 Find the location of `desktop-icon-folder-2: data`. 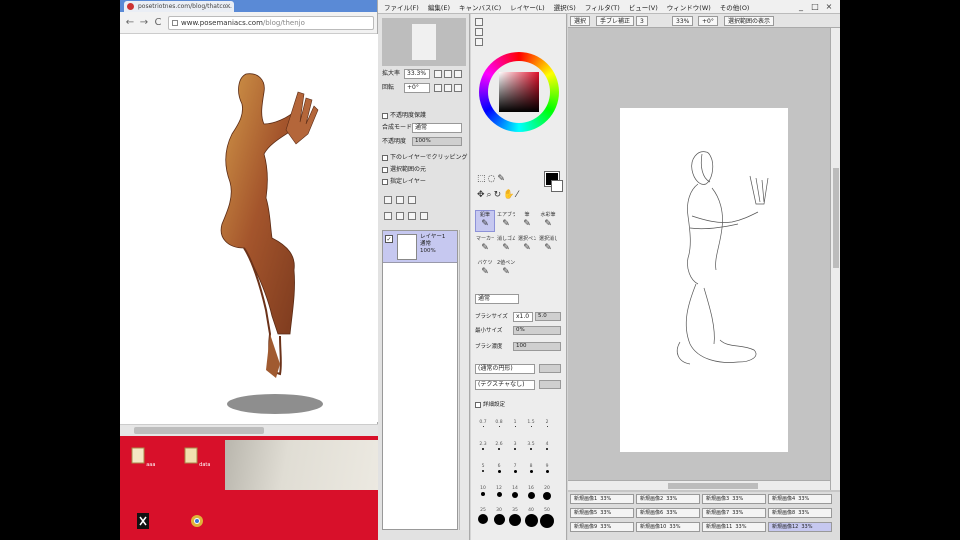

desktop-icon-folder-2: data is located at coordinates (197, 457).